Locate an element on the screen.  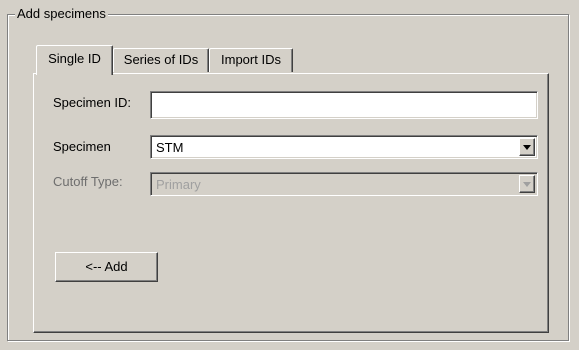
tab-series-of-ids: Series of IDs is located at coordinates (161, 60).